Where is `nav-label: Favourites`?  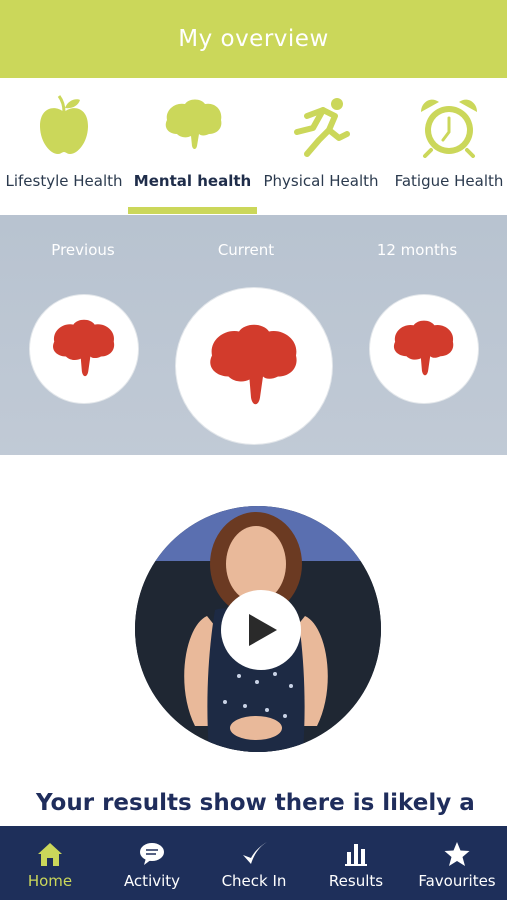 nav-label: Favourites is located at coordinates (457, 881).